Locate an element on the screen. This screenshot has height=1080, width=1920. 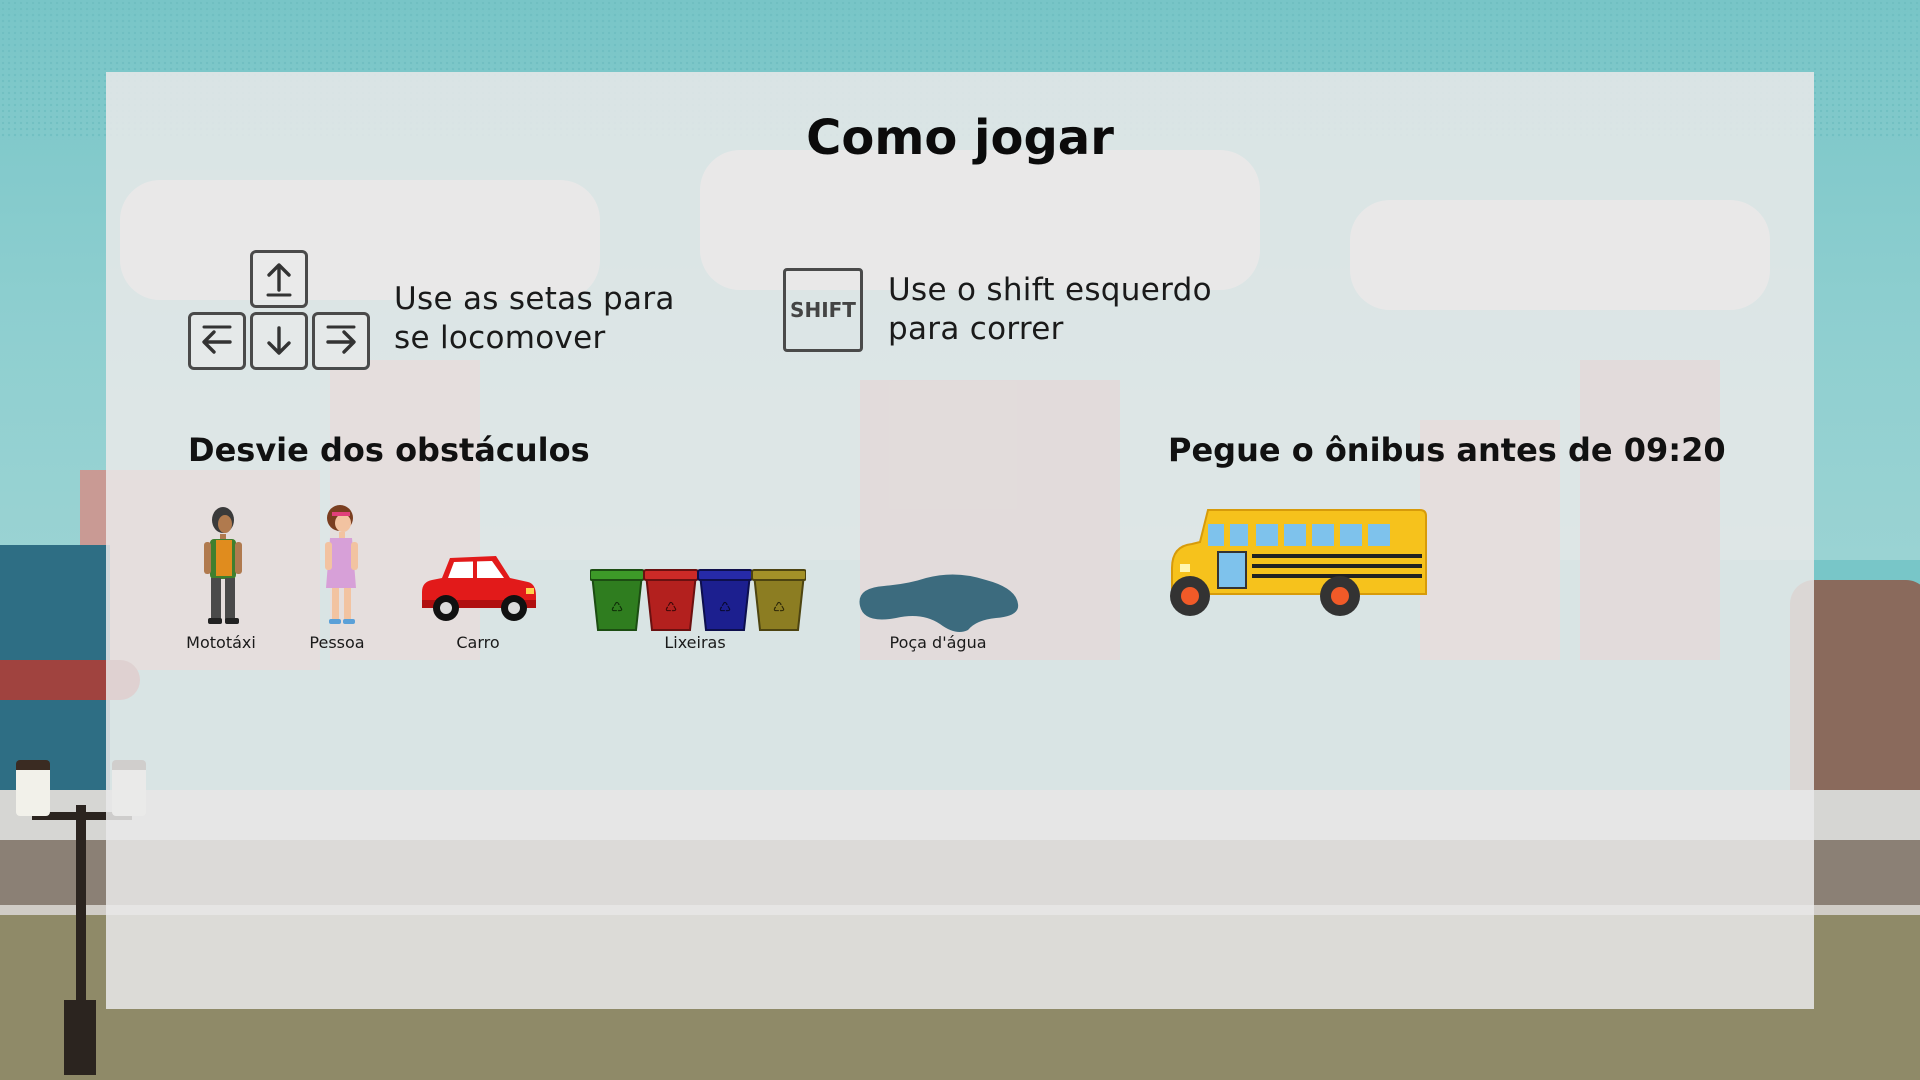
trash-bins-caption: Lixeiras is located at coordinates (695, 642).